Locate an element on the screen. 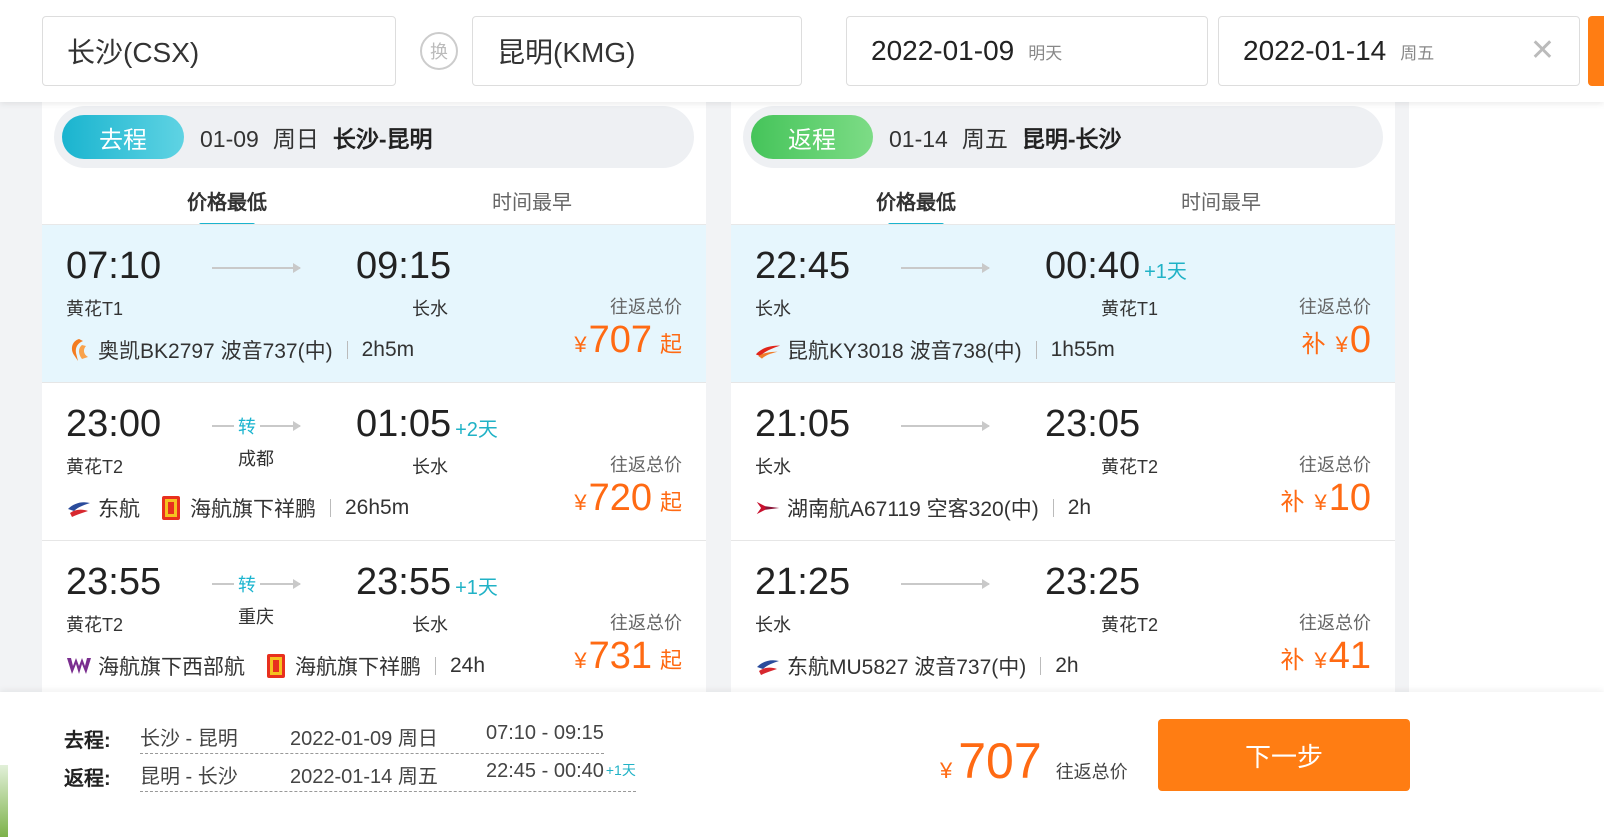 This screenshot has width=1604, height=837. right-panel is located at coordinates (1506, 397).